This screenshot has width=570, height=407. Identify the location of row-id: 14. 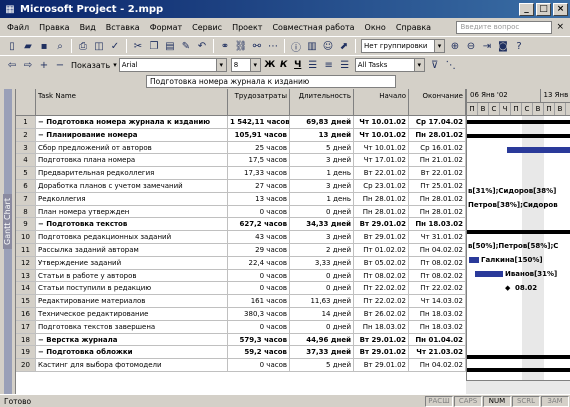
(26, 288).